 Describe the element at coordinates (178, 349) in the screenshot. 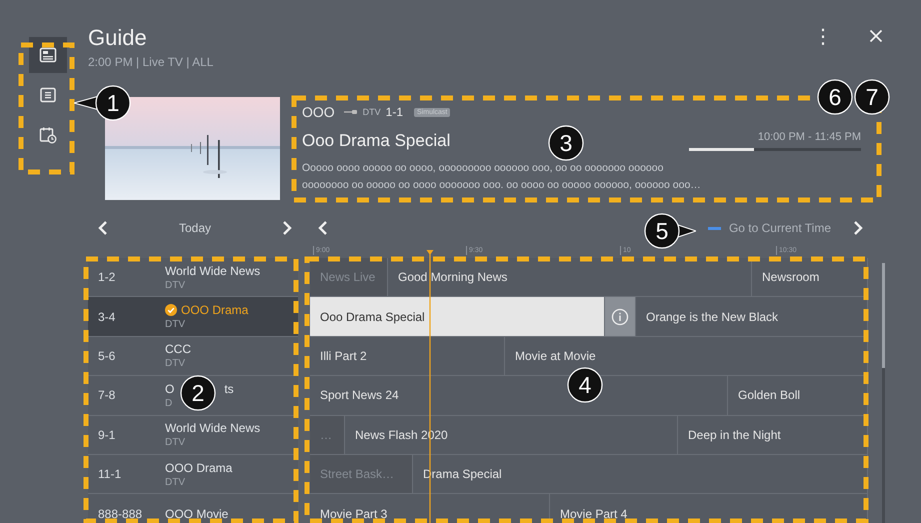

I see `channel-name: CCC` at that location.